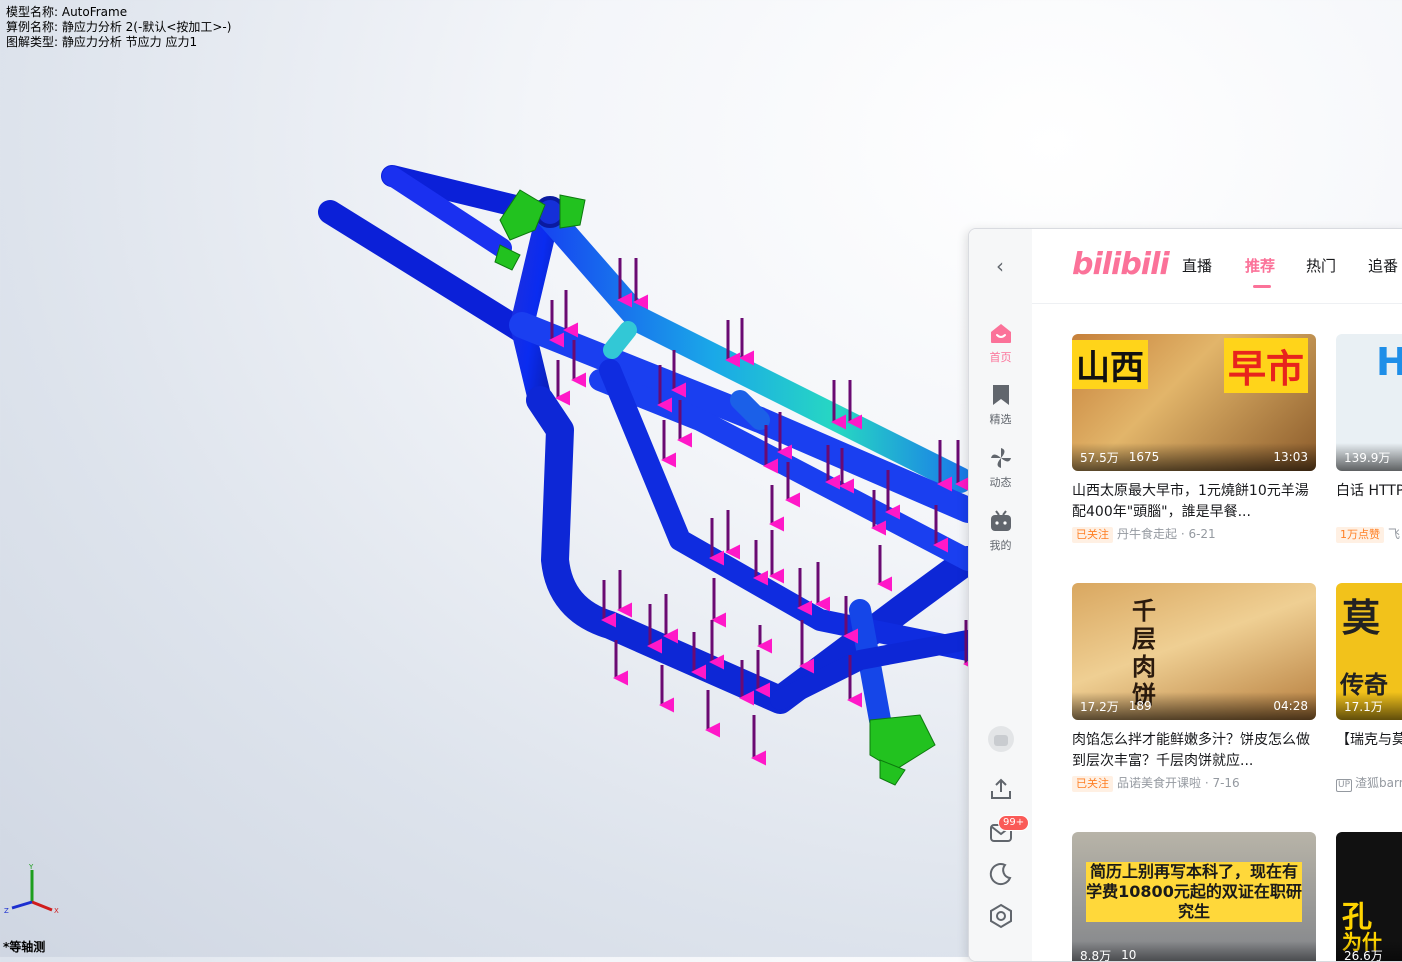 This screenshot has height=962, width=1402. I want to click on danmaku-count: 1675, so click(1144, 457).